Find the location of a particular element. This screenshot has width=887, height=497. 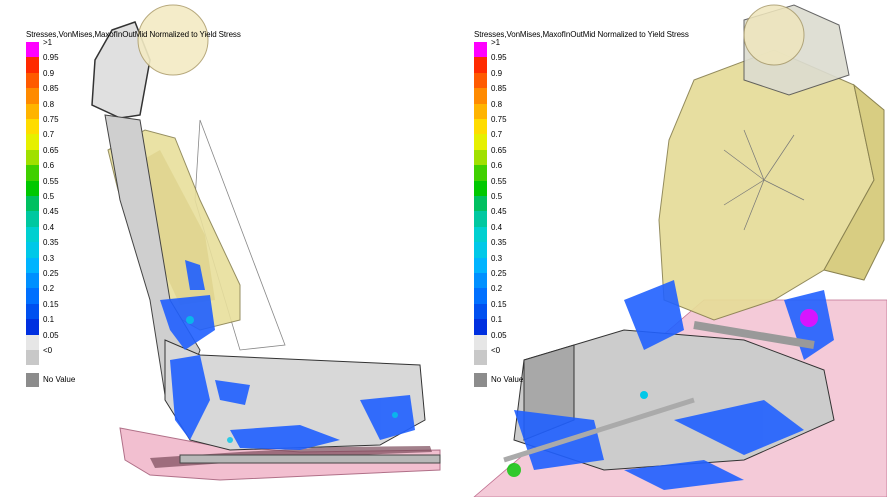

legend-entry: 0.05 is located at coordinates (564, 340).